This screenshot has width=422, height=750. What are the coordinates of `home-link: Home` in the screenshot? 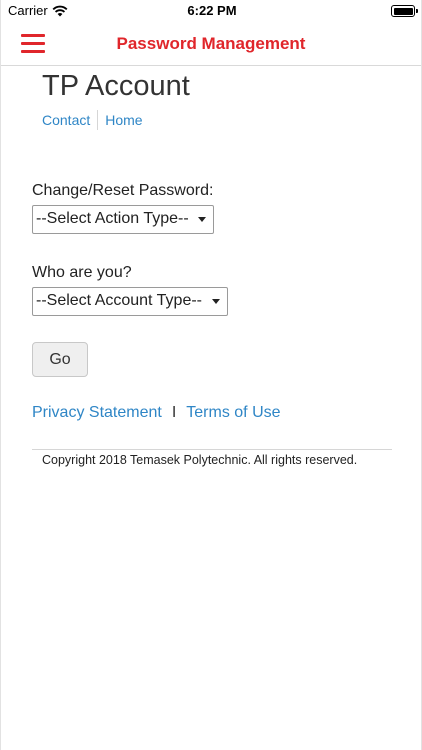 It's located at (123, 120).